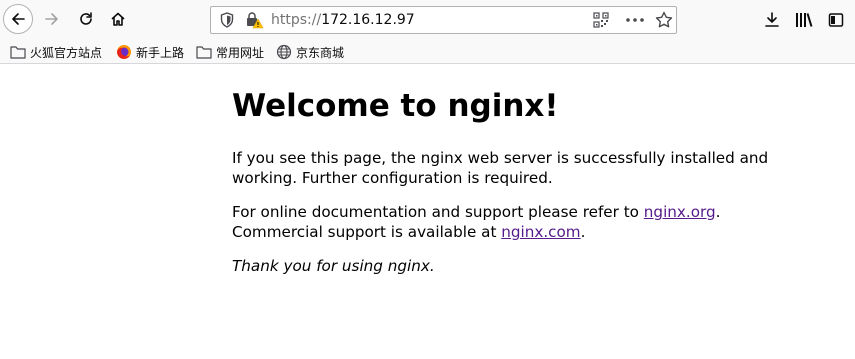 This screenshot has width=855, height=359. I want to click on bookmark-label: 常用网址, so click(240, 52).